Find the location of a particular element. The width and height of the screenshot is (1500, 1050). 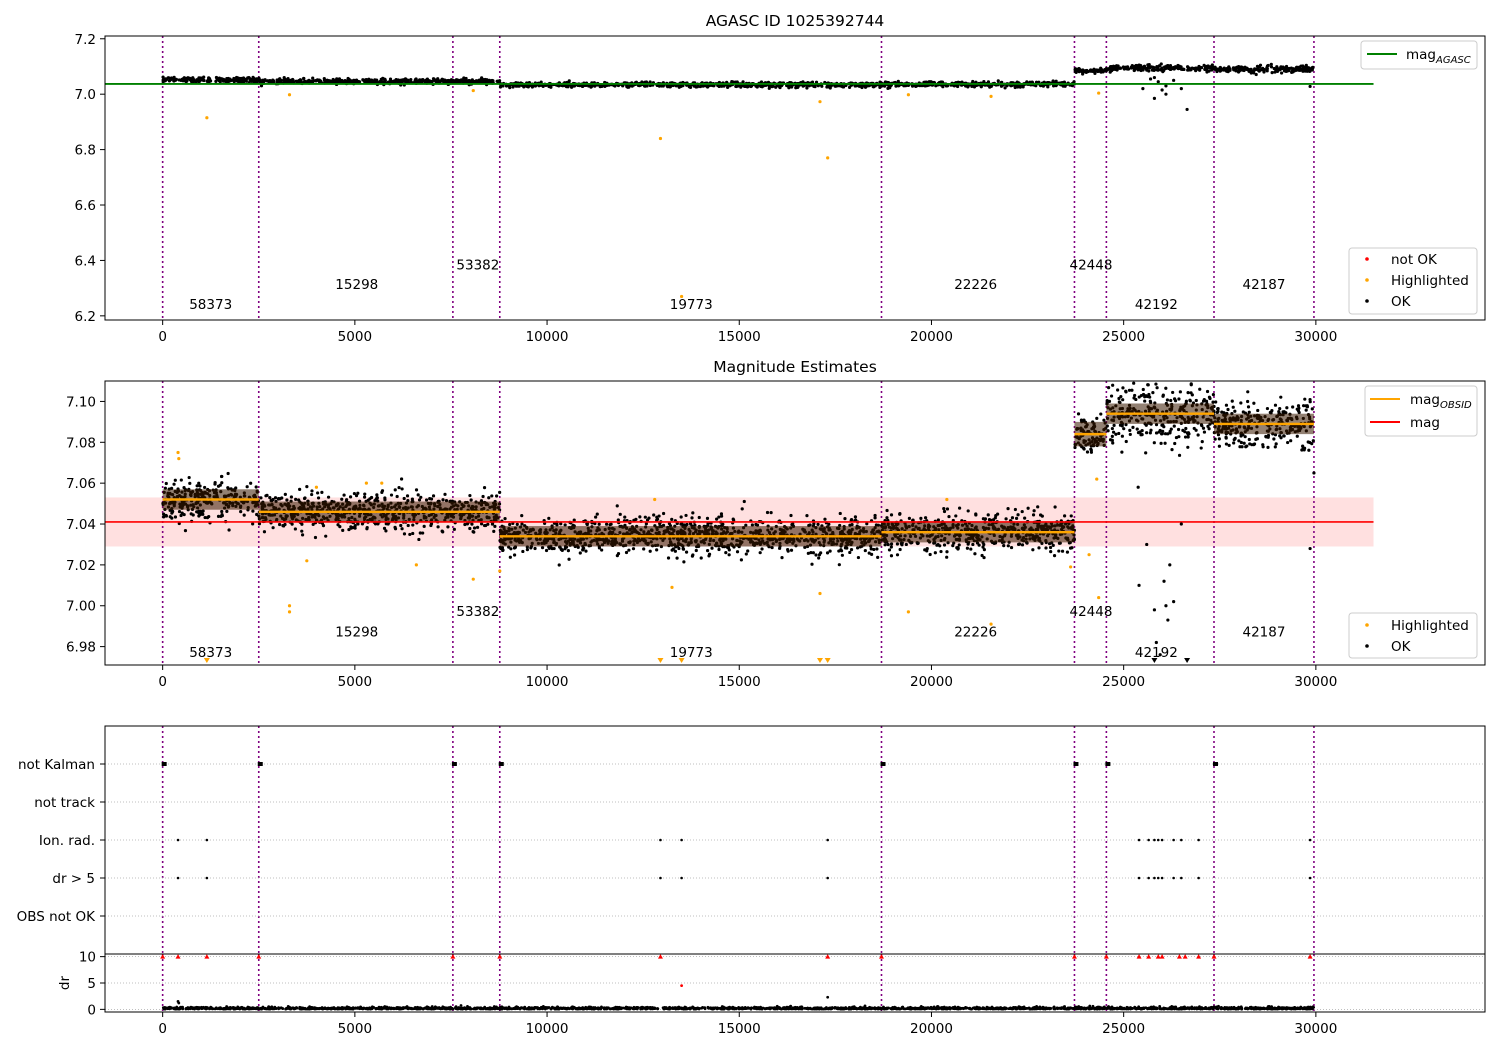

panel1-legend-agasc: magAGASC is located at coordinates (1419, 55).